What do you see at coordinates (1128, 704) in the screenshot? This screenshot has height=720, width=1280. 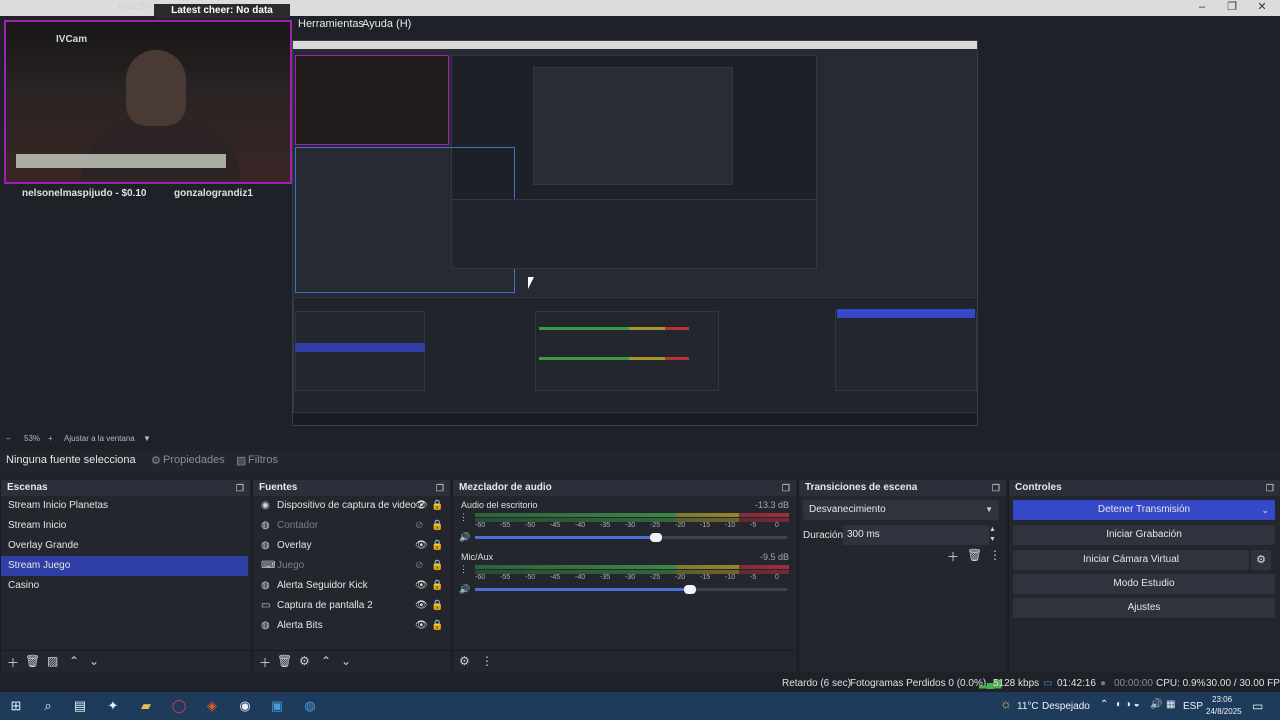 I see `tray-icons: ◐ ◑ ◒` at bounding box center [1128, 704].